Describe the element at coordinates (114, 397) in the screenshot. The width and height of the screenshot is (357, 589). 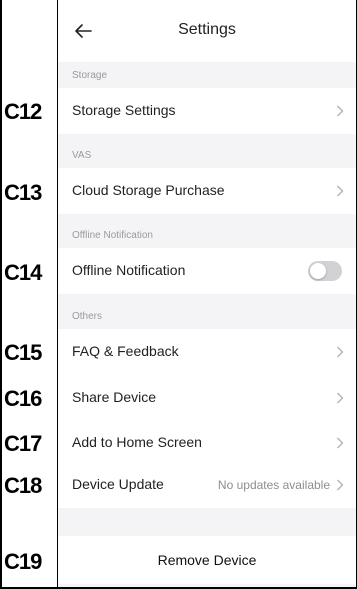
I see `share-device-label: Share Device` at that location.